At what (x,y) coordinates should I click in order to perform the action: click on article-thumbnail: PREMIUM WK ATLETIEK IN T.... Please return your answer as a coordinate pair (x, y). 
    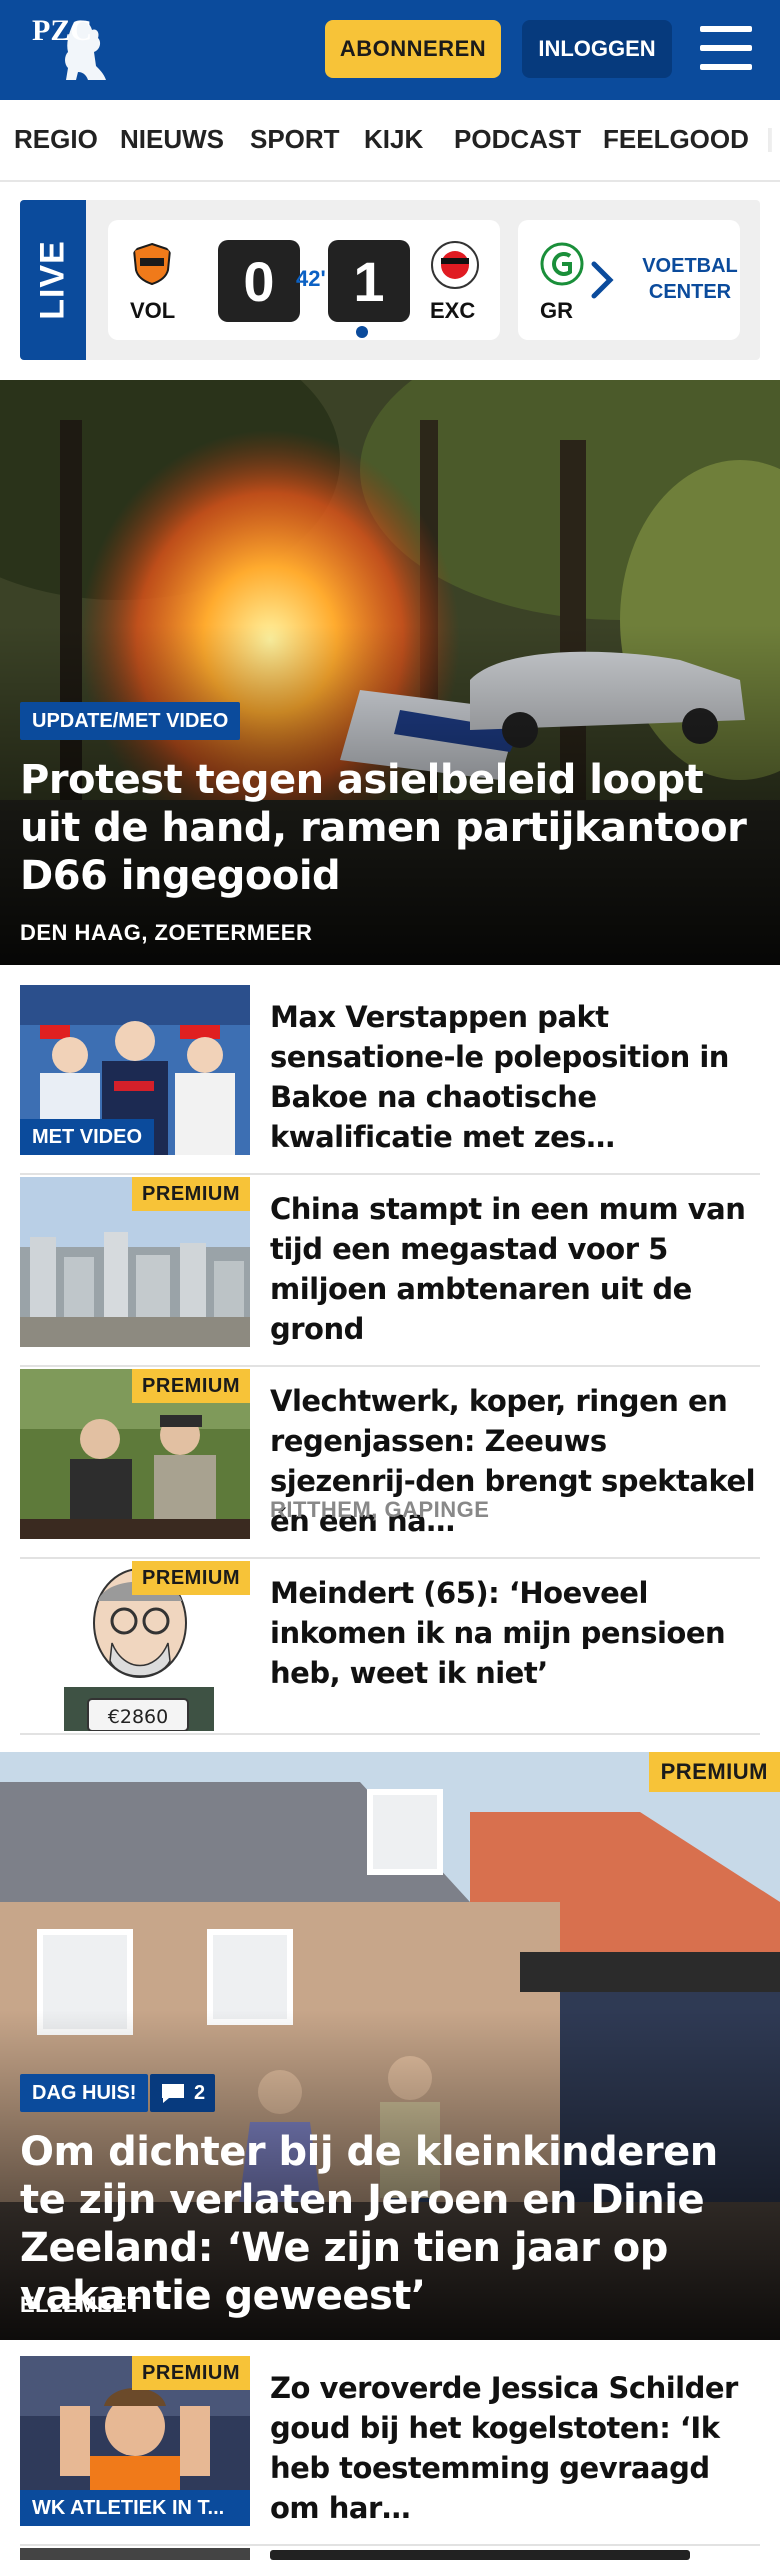
    Looking at the image, I should click on (135, 2441).